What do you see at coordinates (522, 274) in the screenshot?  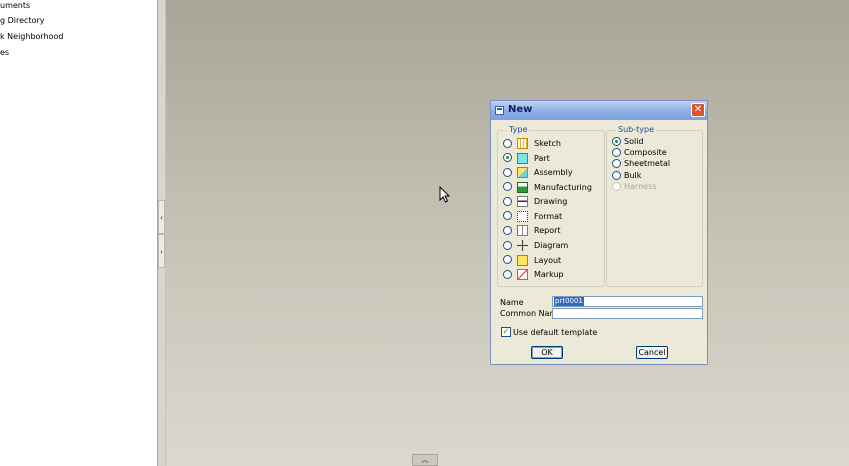 I see `markup-icon` at bounding box center [522, 274].